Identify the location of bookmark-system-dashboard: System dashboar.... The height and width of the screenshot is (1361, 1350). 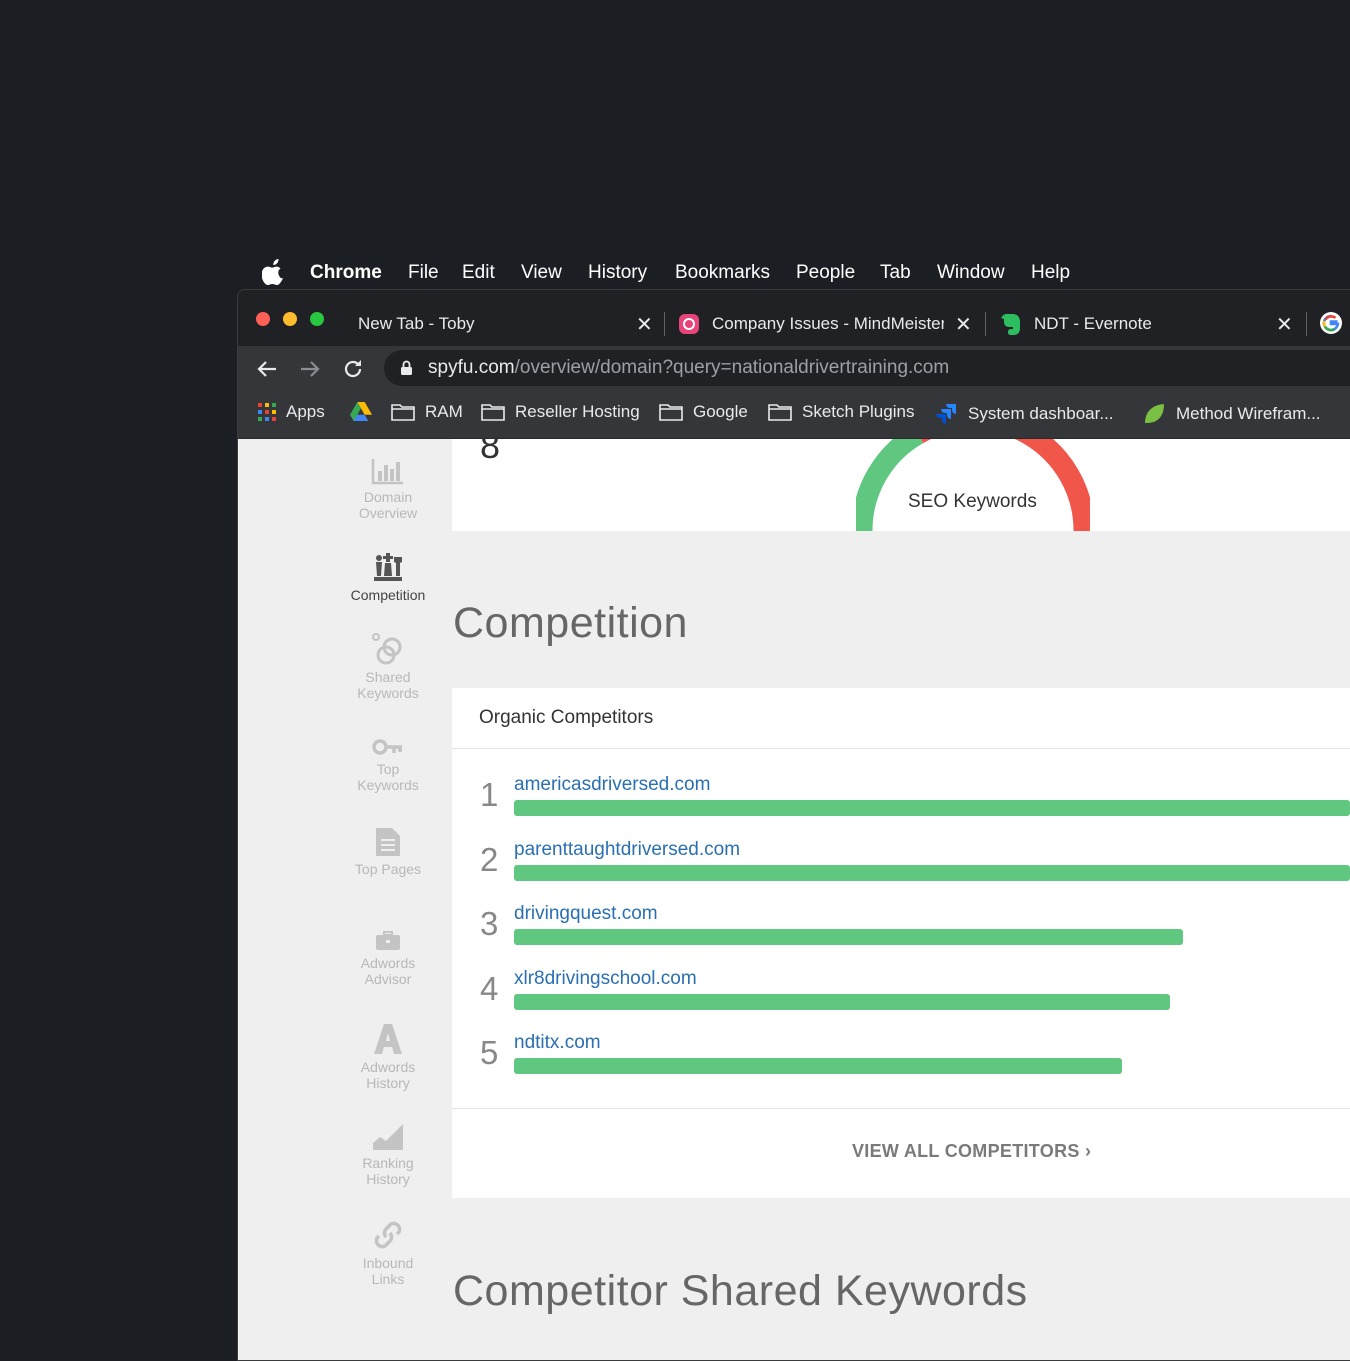
(1024, 414).